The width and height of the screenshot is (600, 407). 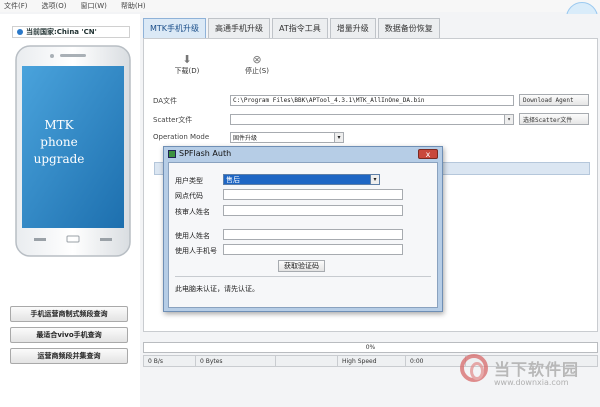 I want to click on status-time: 0:00, so click(x=436, y=361).